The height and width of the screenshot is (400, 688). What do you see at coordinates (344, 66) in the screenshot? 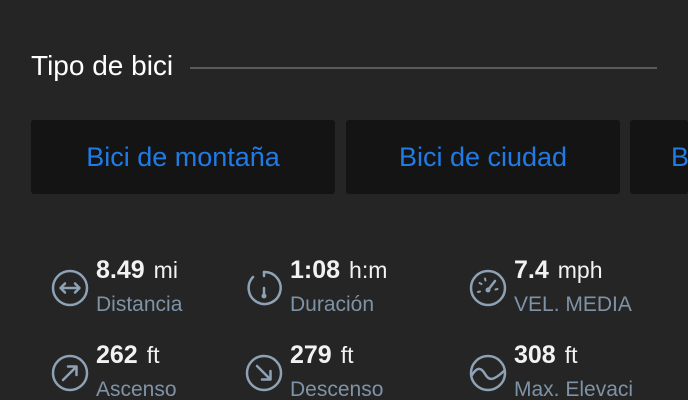
I see `section-header: Tipo de bici` at bounding box center [344, 66].